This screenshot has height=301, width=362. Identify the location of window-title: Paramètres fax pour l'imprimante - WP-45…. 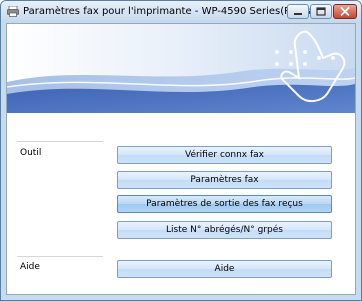
(174, 11).